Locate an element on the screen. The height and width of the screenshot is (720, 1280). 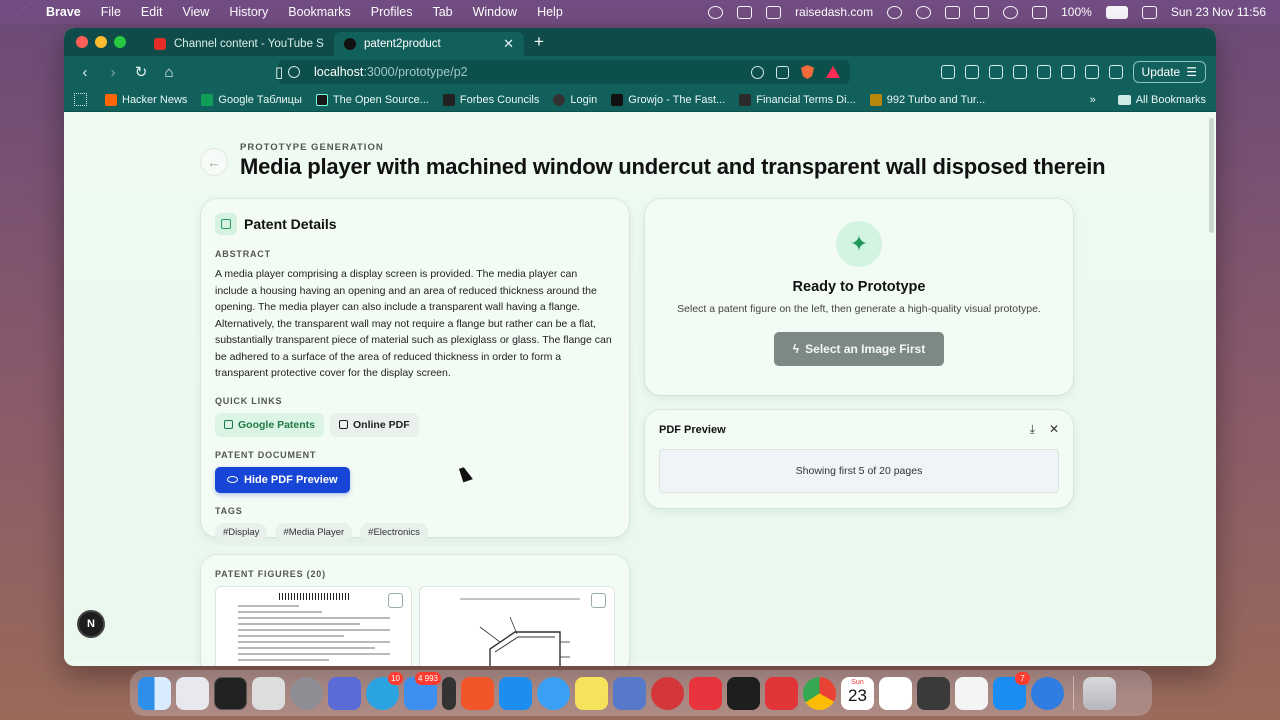
figma-icon is located at coordinates (743, 693).